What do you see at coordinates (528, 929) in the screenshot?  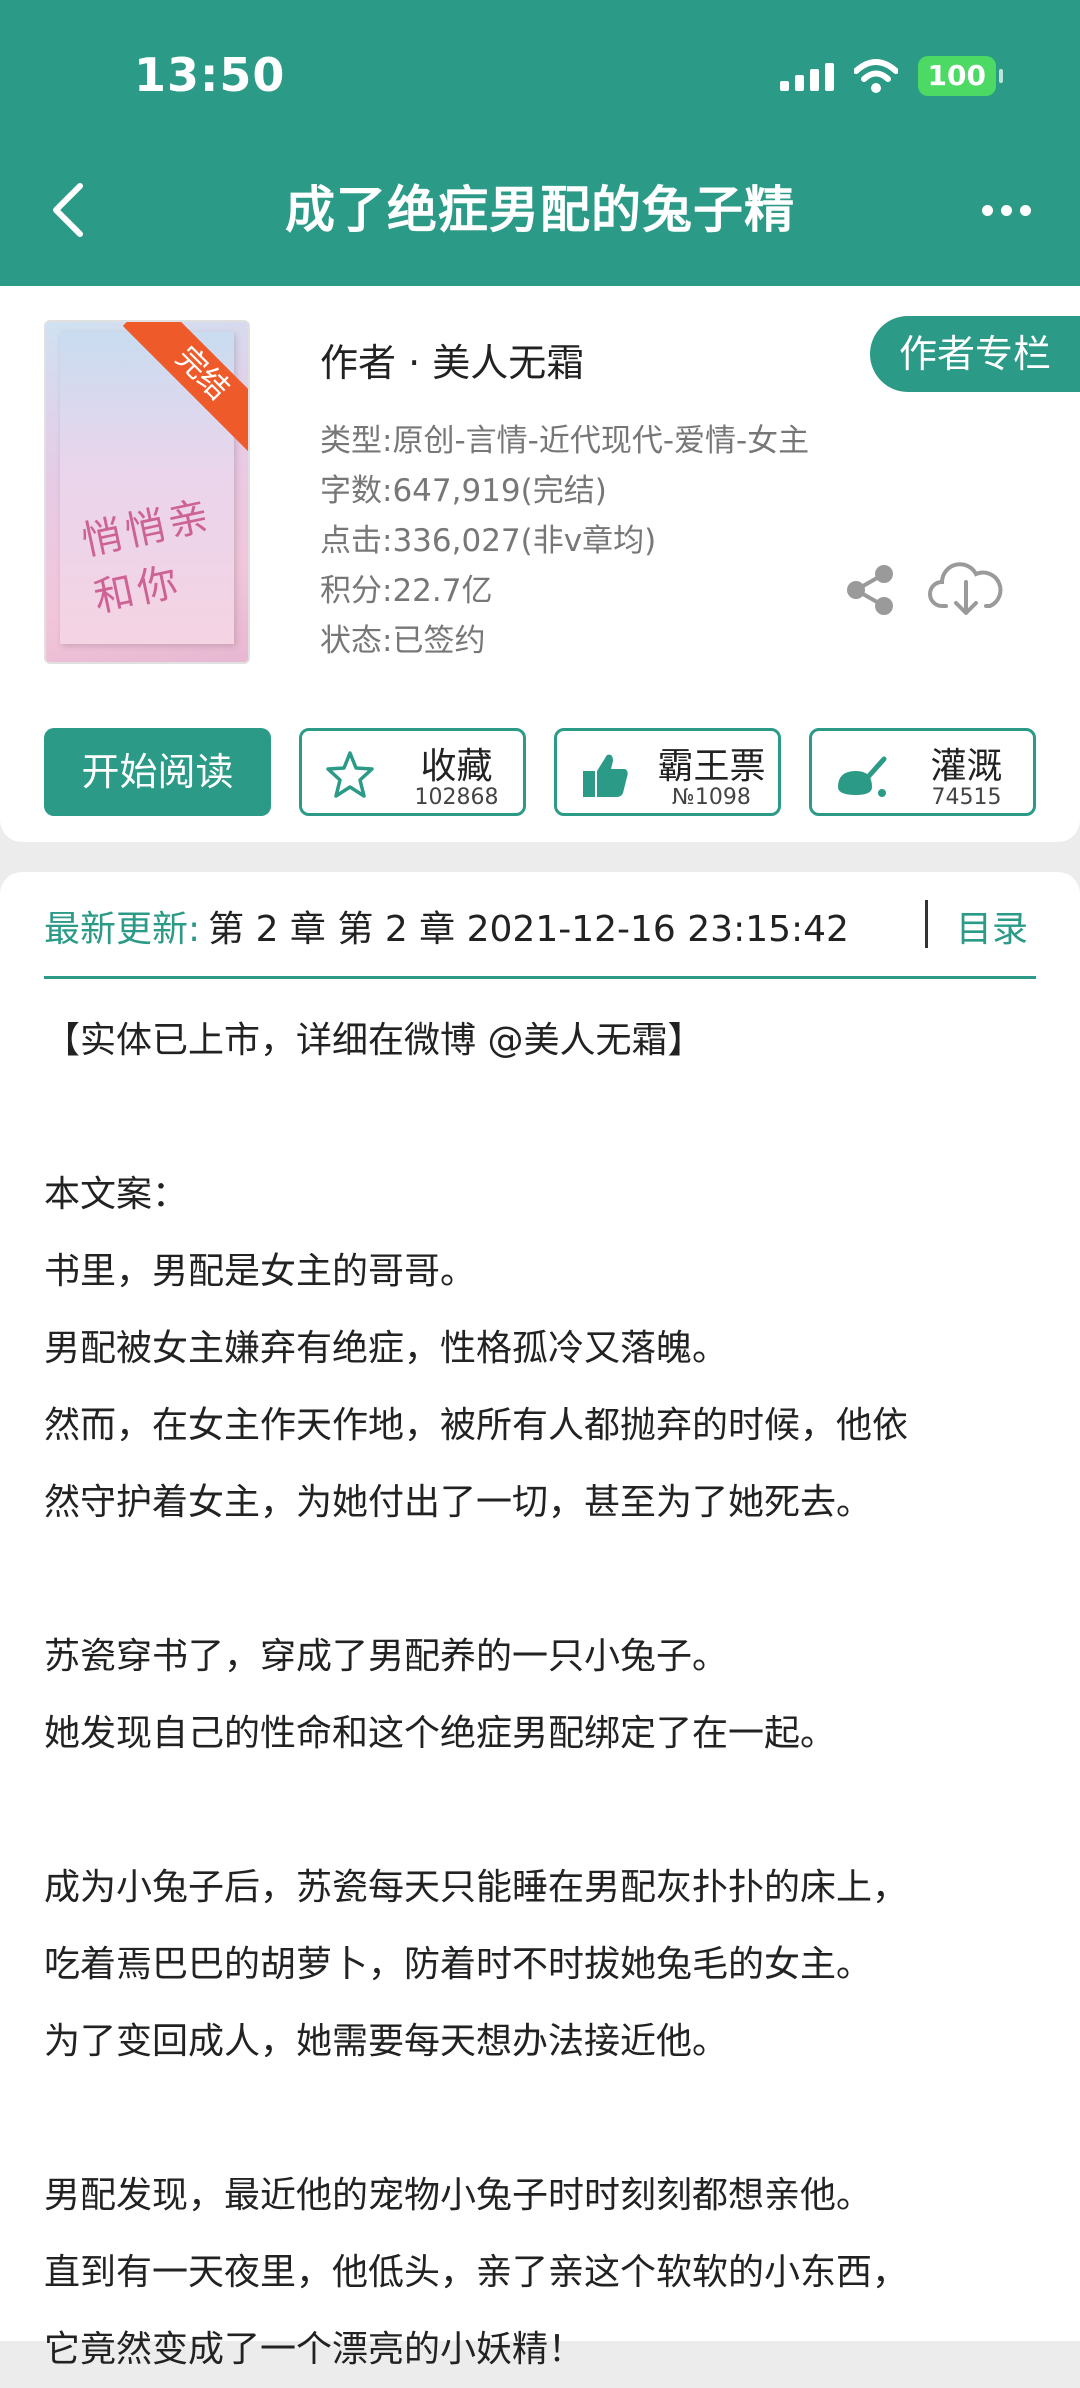 I see `latest-update-value: 第 2 章 第 2 章 2021-12-16 23:15:42` at bounding box center [528, 929].